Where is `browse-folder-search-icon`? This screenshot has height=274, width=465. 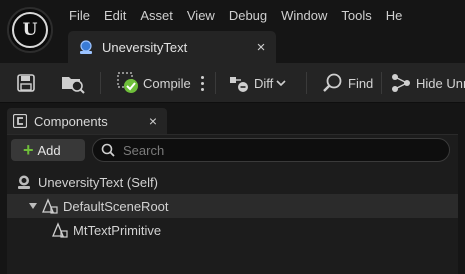 browse-folder-search-icon is located at coordinates (73, 85).